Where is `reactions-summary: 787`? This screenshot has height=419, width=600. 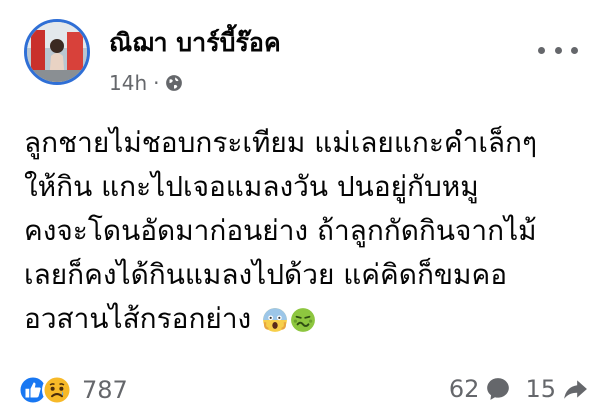
reactions-summary: 787 is located at coordinates (73, 390).